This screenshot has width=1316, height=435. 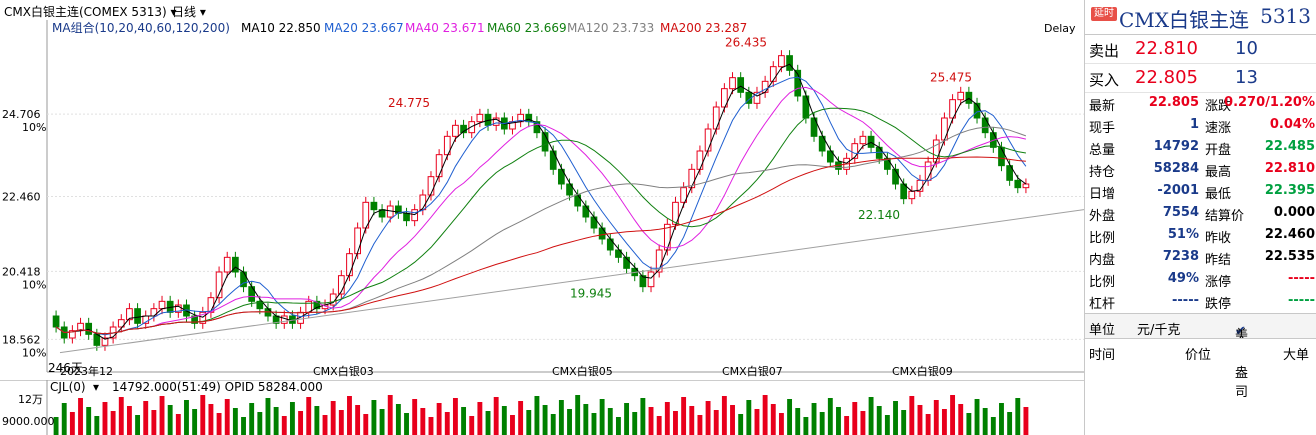 I want to click on stat-label: 昨收, so click(x=1218, y=238).